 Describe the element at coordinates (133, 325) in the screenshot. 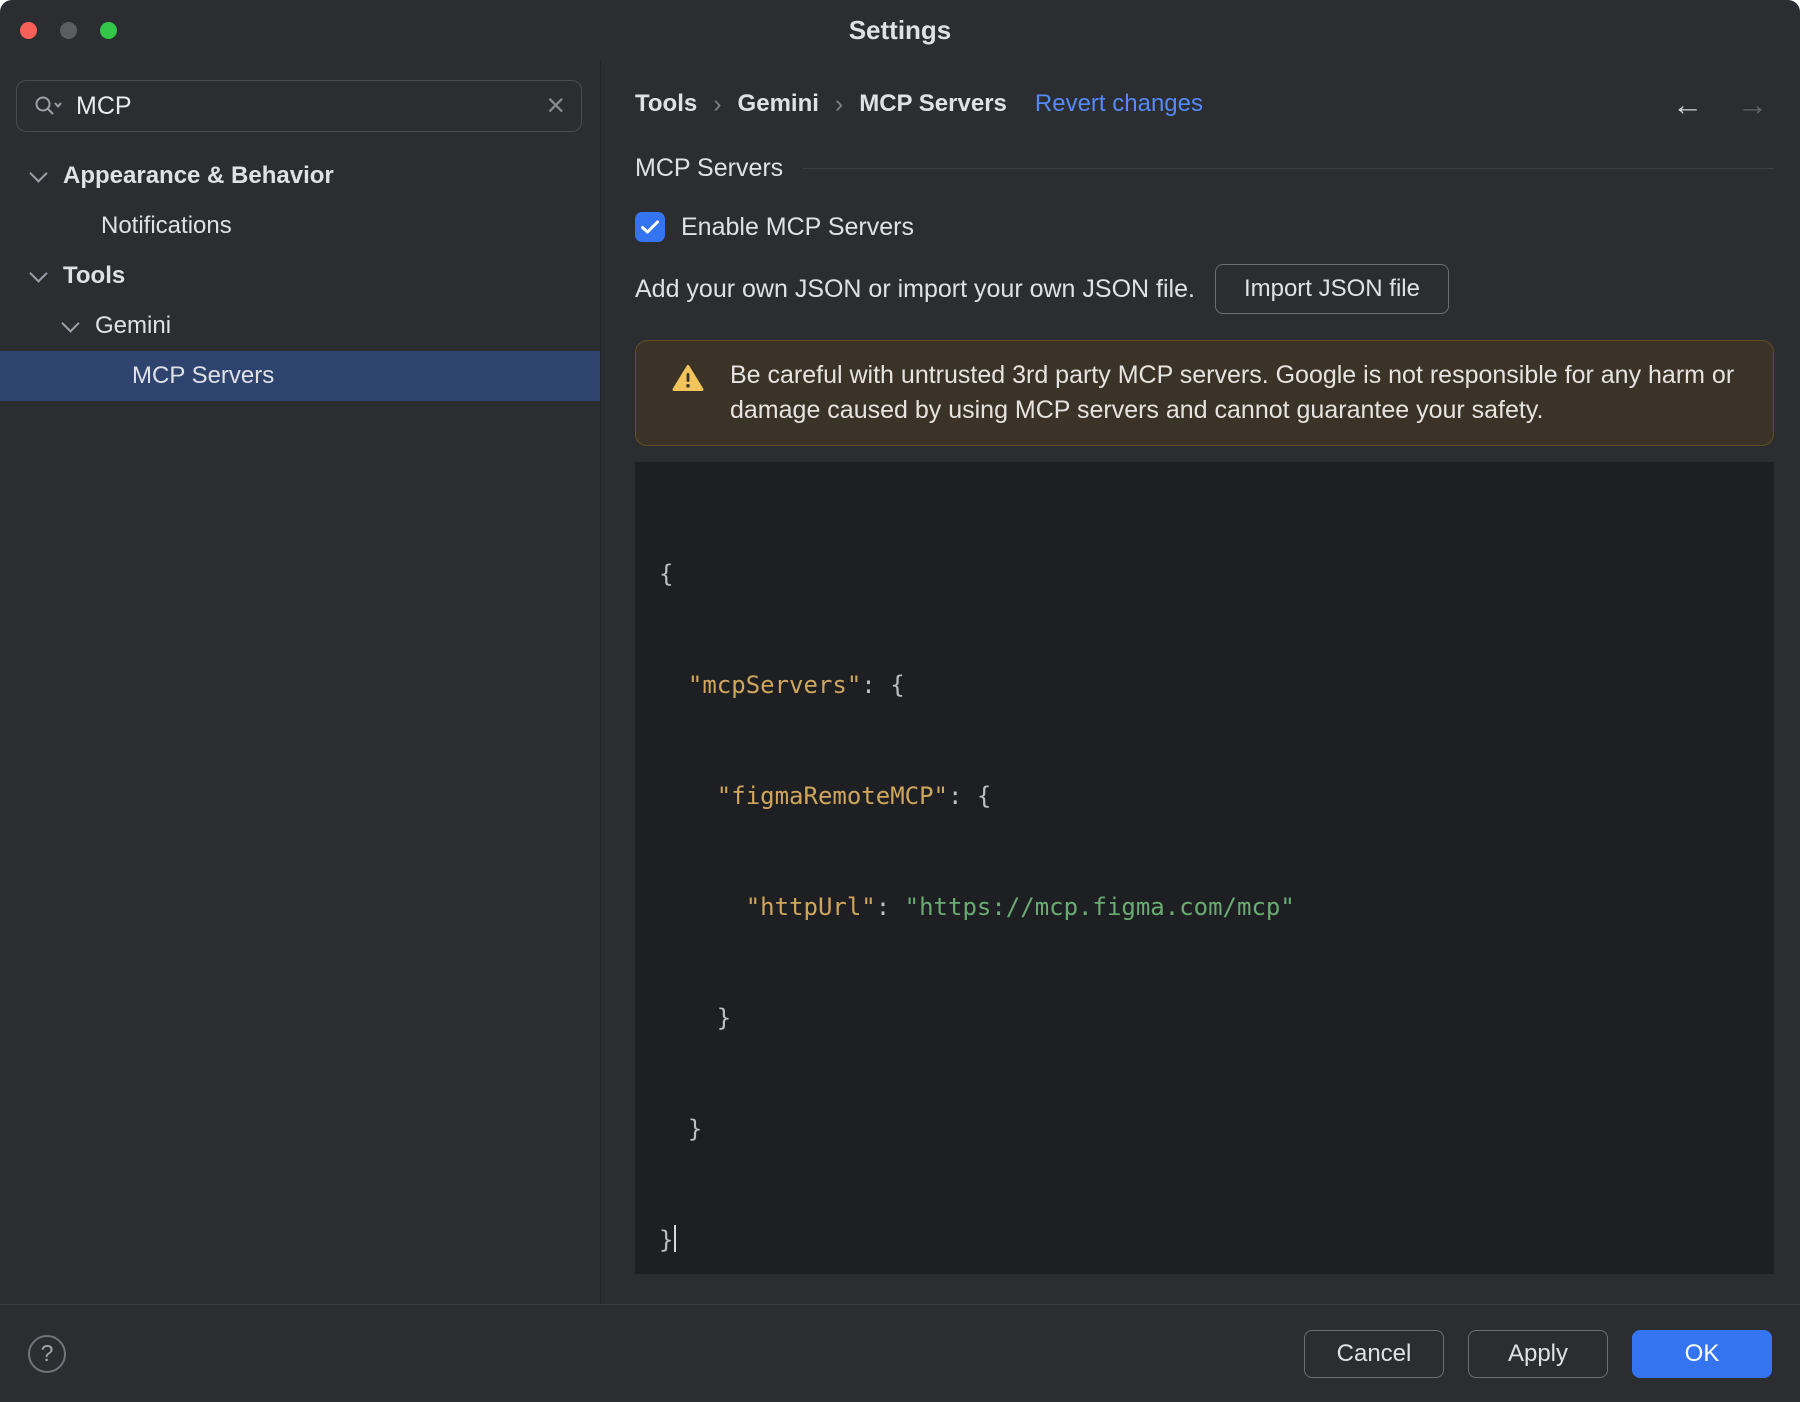

I see `sidebar-item-label: Gemini` at that location.